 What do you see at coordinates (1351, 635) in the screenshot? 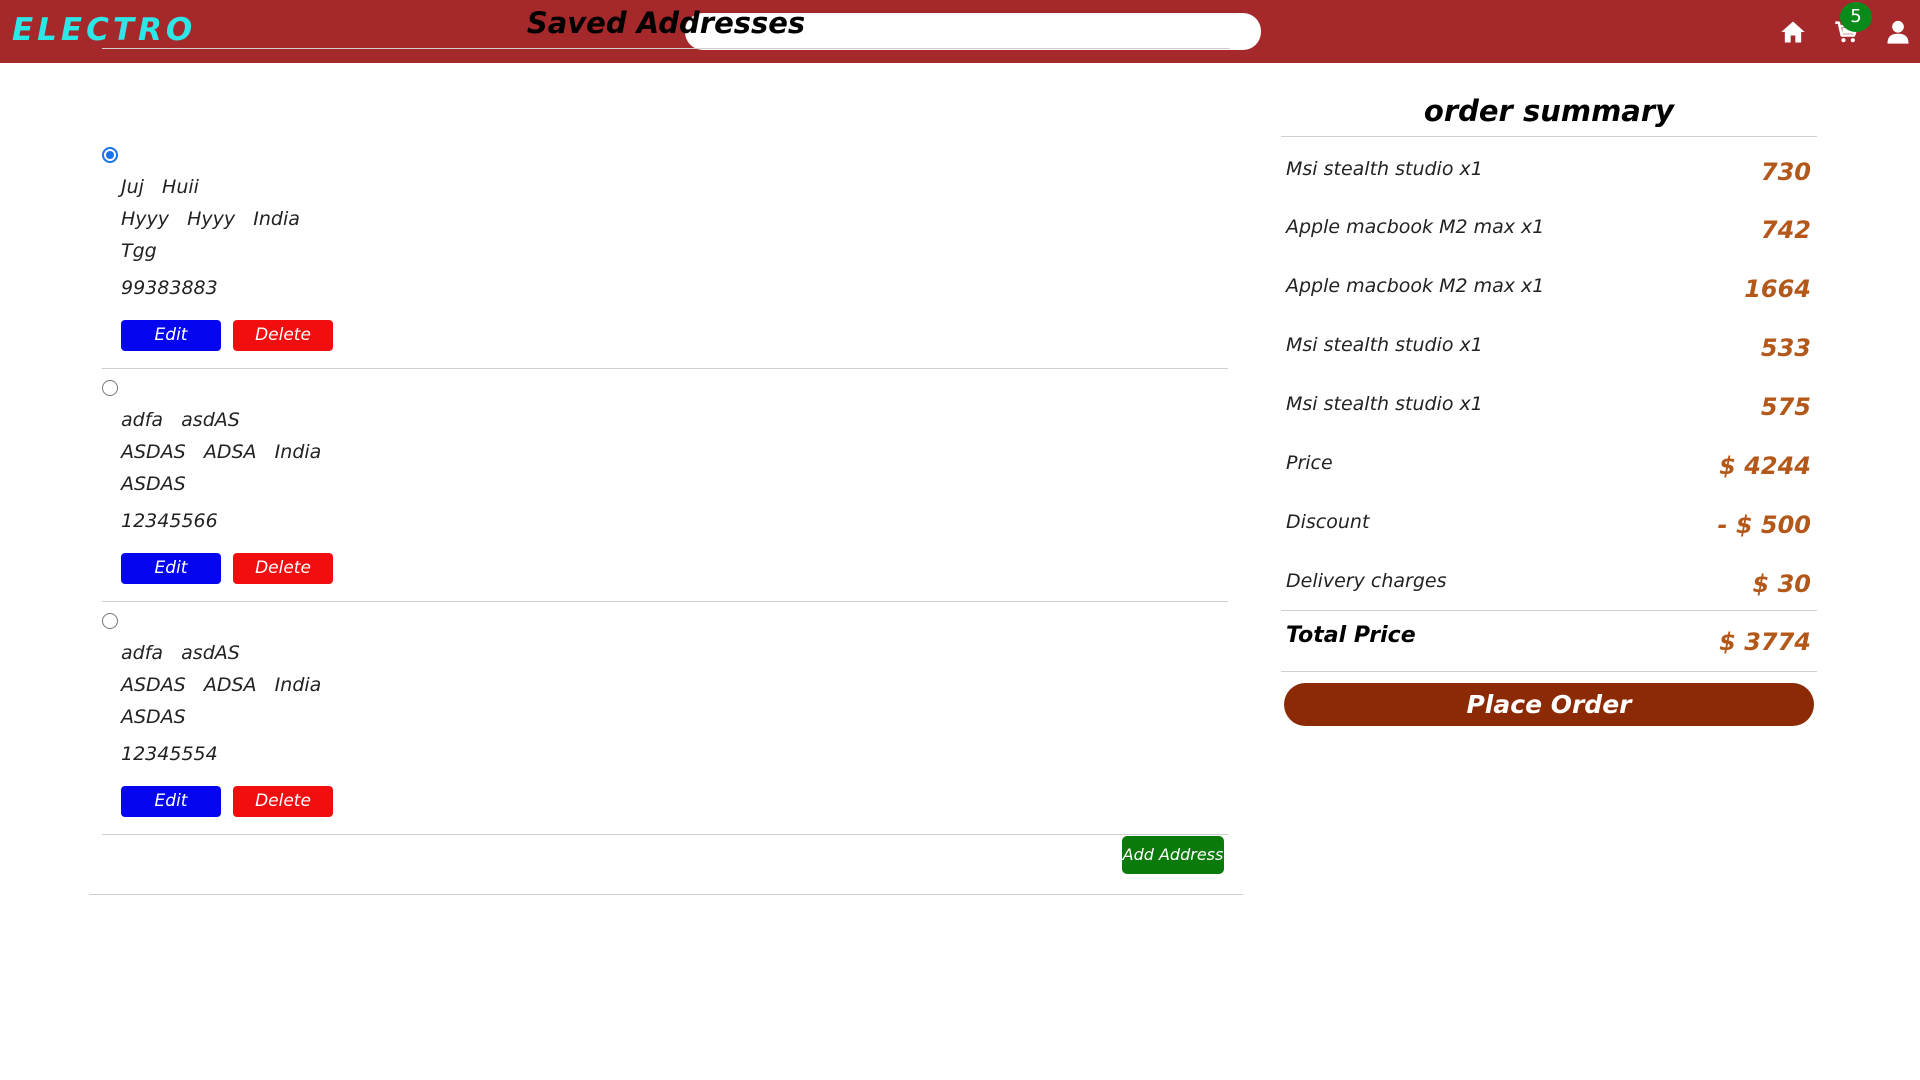
I see `total-price-label: Total Price` at bounding box center [1351, 635].